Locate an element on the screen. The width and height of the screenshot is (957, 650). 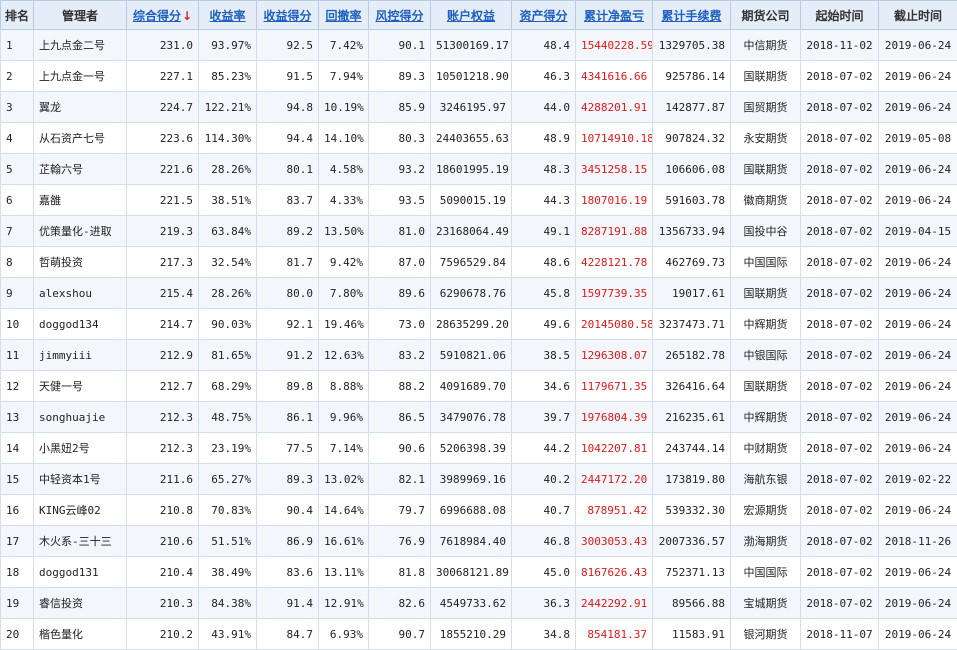
cell-risk-score: 82.1 is located at coordinates (400, 479).